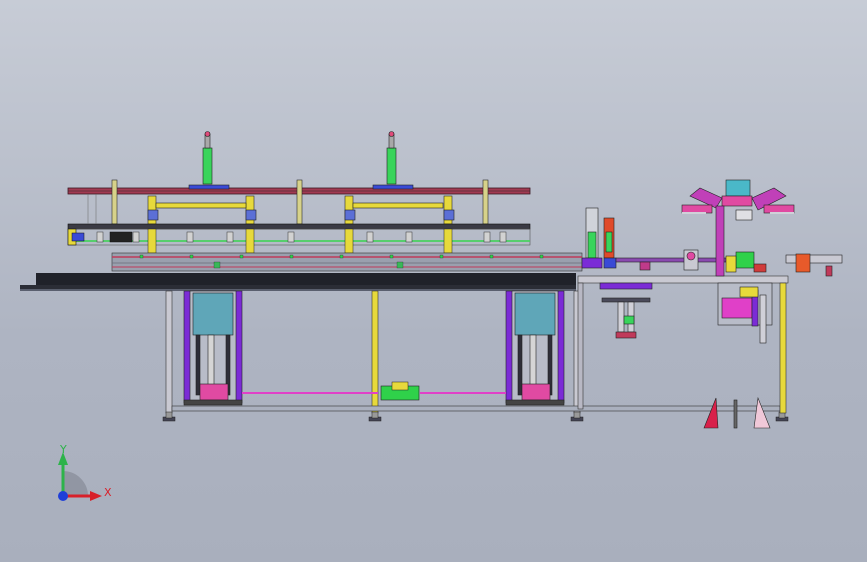 This screenshot has width=867, height=562. Describe the element at coordinates (300, 202) in the screenshot. I see `rail-posts` at that location.